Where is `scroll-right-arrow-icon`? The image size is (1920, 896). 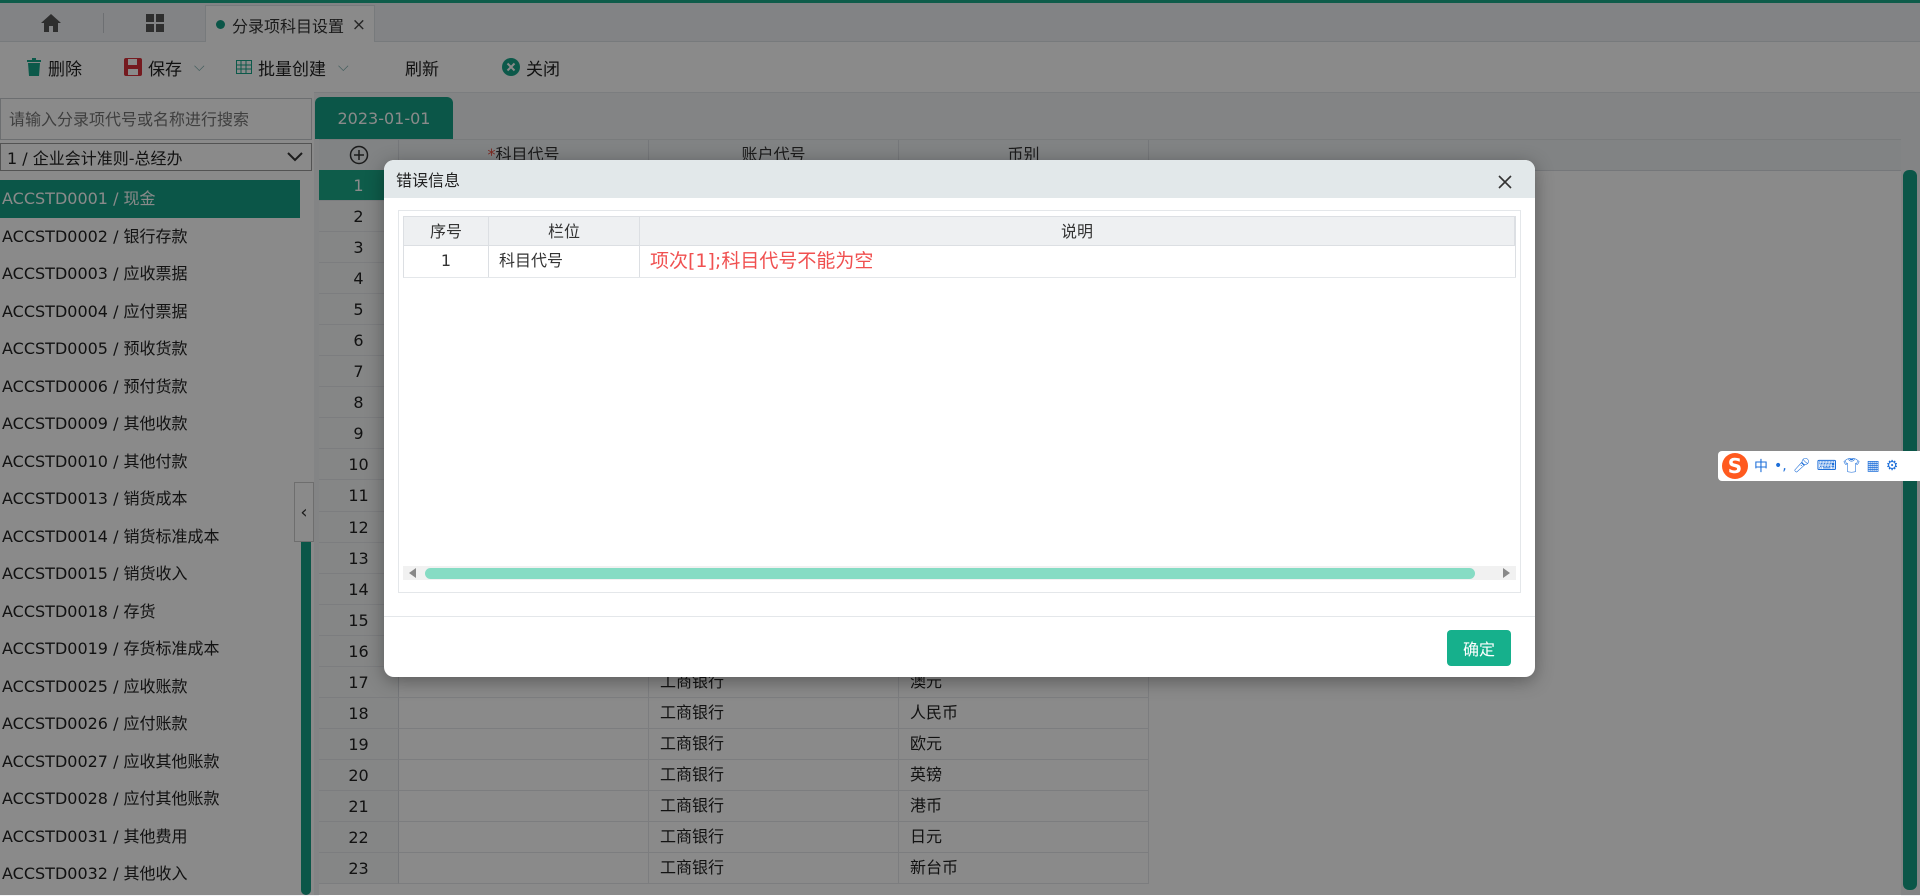 scroll-right-arrow-icon is located at coordinates (1506, 573).